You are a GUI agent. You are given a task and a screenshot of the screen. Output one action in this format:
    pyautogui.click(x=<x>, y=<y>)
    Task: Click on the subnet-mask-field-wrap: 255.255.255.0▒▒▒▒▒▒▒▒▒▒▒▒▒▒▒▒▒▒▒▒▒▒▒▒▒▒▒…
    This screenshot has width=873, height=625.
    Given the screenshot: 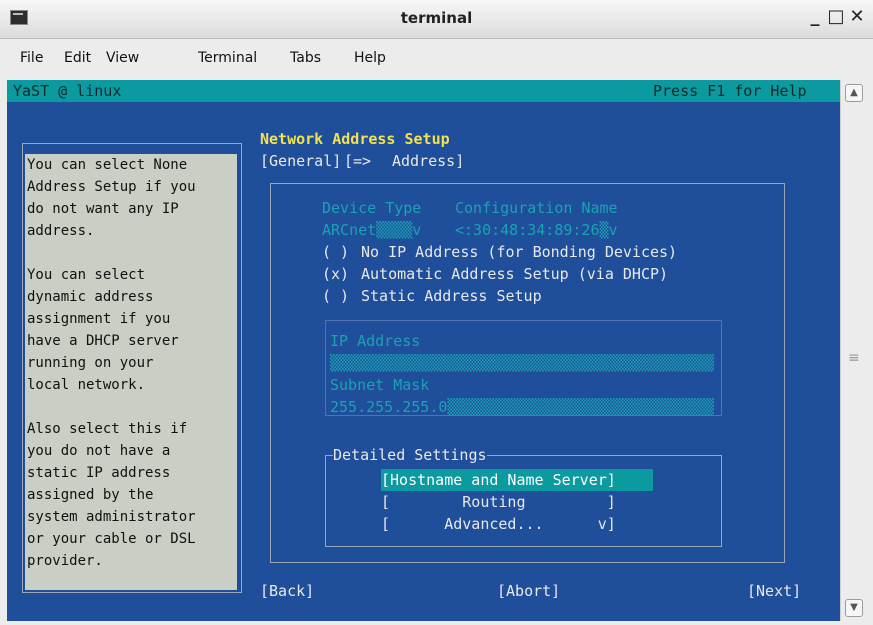 What is the action you would take?
    pyautogui.click(x=522, y=407)
    